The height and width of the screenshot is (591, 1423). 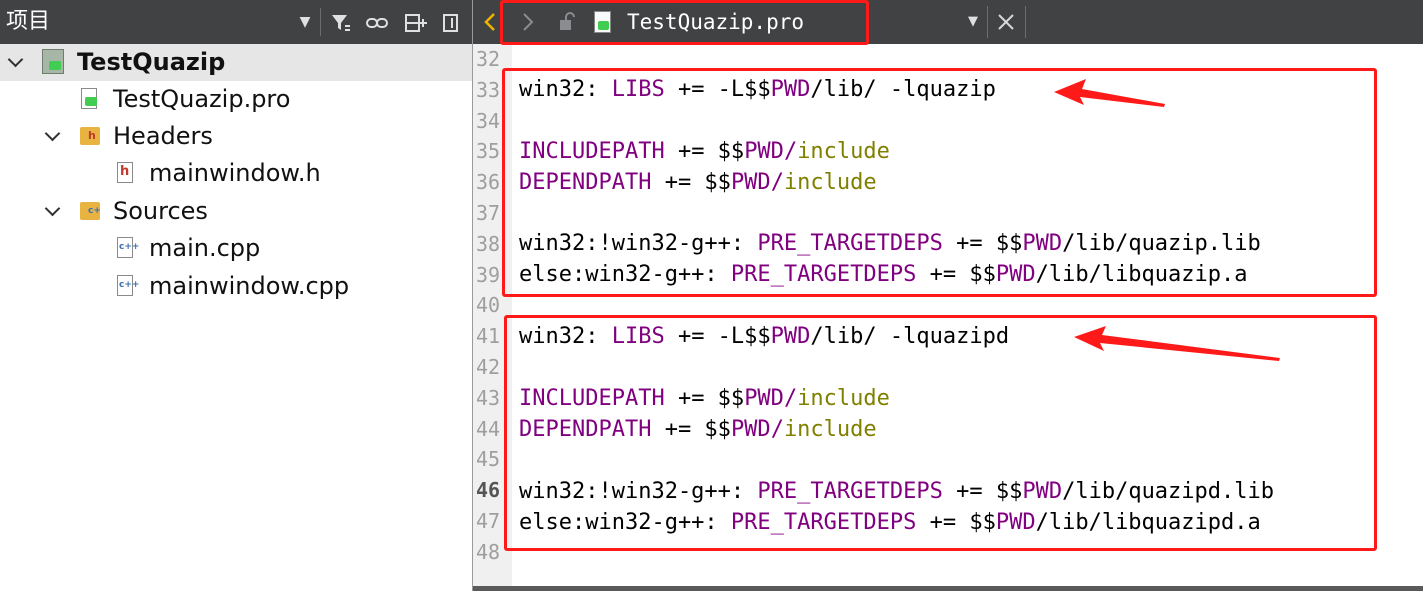 What do you see at coordinates (236, 136) in the screenshot?
I see `tree-item-headers: h Headers` at bounding box center [236, 136].